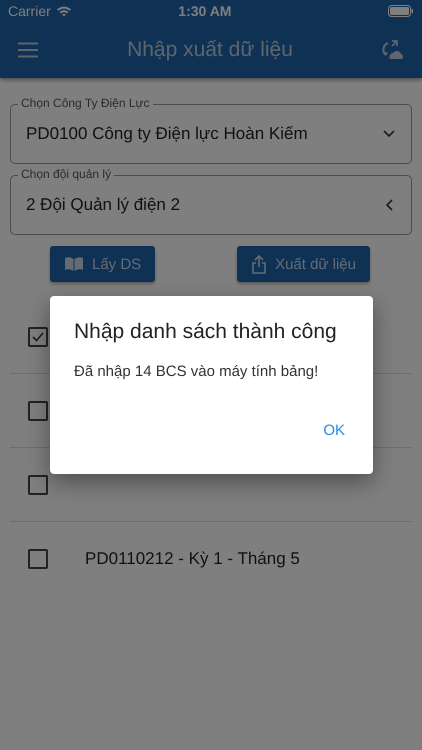 Image resolution: width=422 pixels, height=750 pixels. I want to click on check-icon, so click(38, 337).